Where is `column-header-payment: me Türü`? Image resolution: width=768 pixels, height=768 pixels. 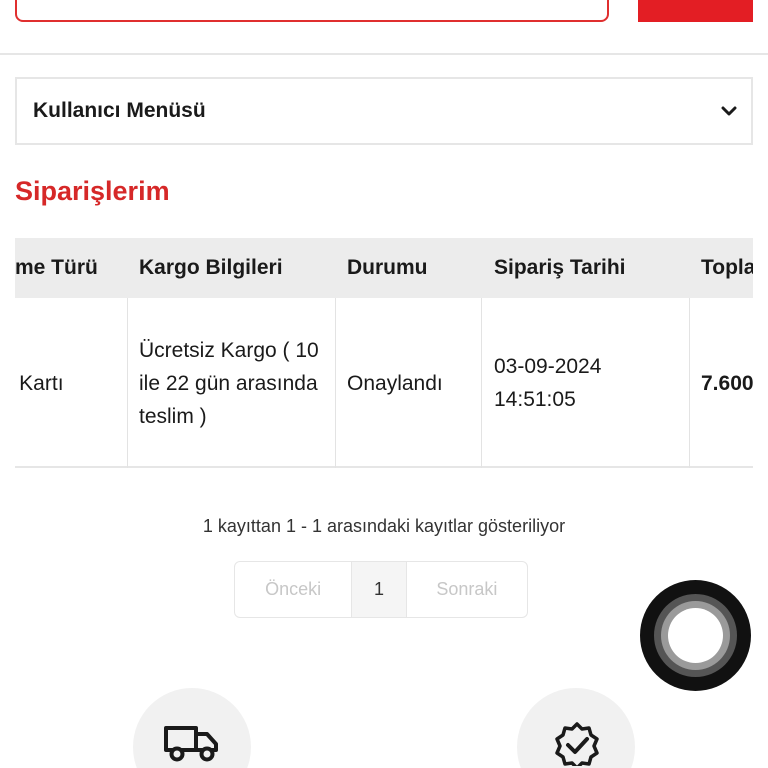
column-header-payment: me Türü is located at coordinates (56, 267).